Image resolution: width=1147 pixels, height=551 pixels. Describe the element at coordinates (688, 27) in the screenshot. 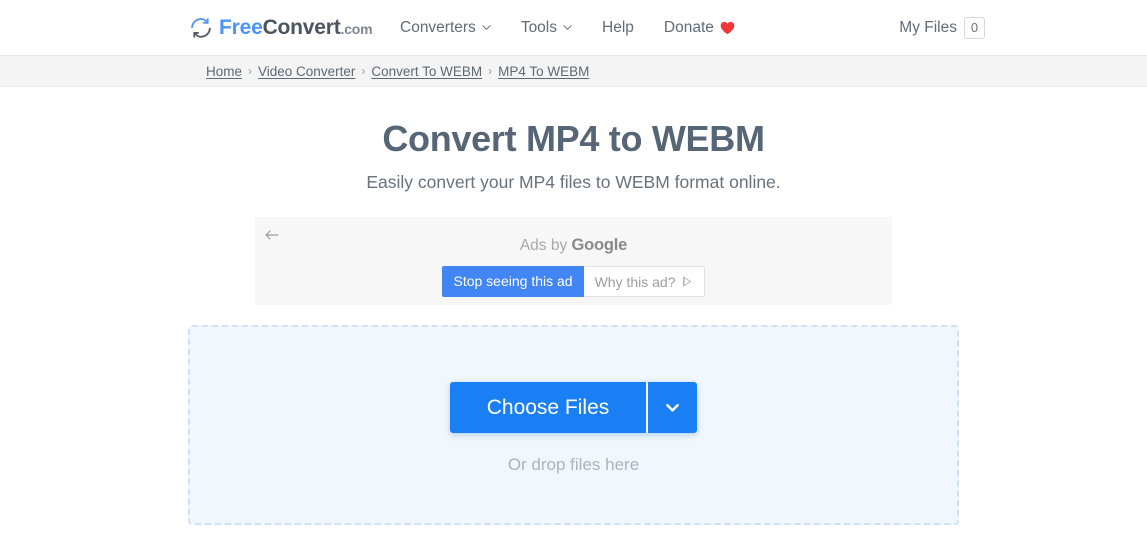

I see `nav-label-donate: Donate` at that location.